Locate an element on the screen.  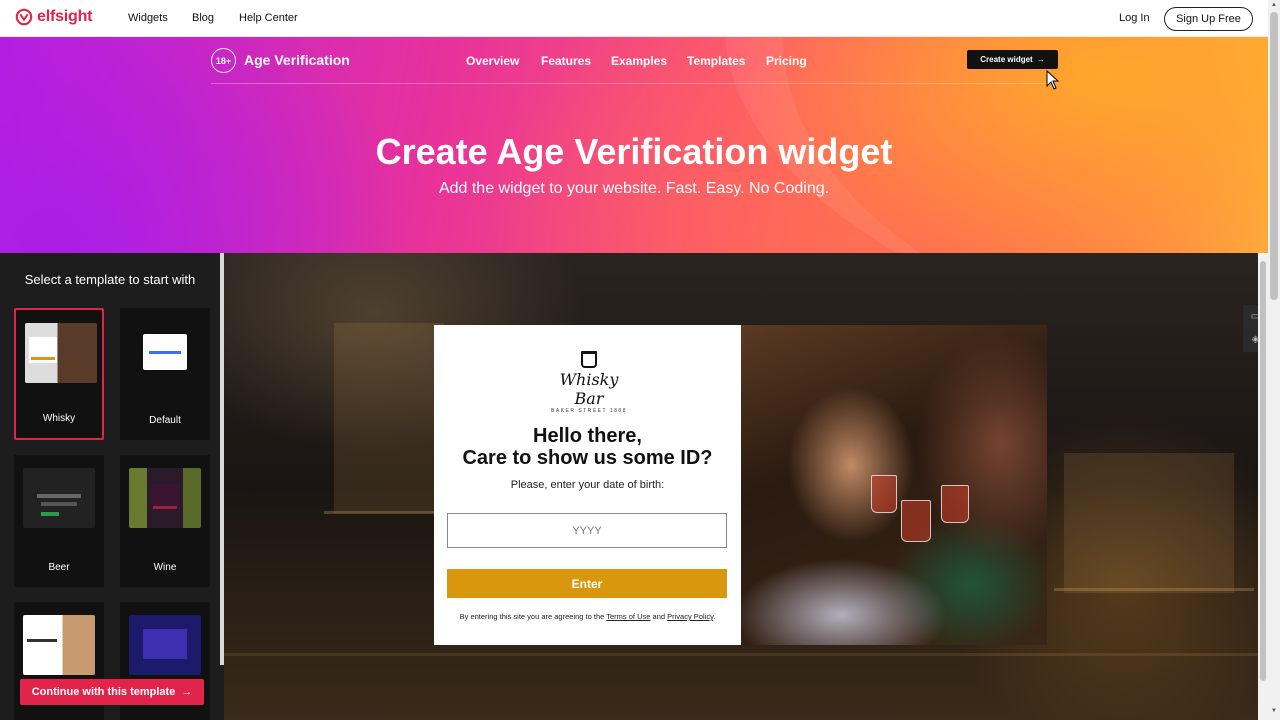
whisky-bar-logo: Whisky Bar BAKER STREET 1888 is located at coordinates (589, 382).